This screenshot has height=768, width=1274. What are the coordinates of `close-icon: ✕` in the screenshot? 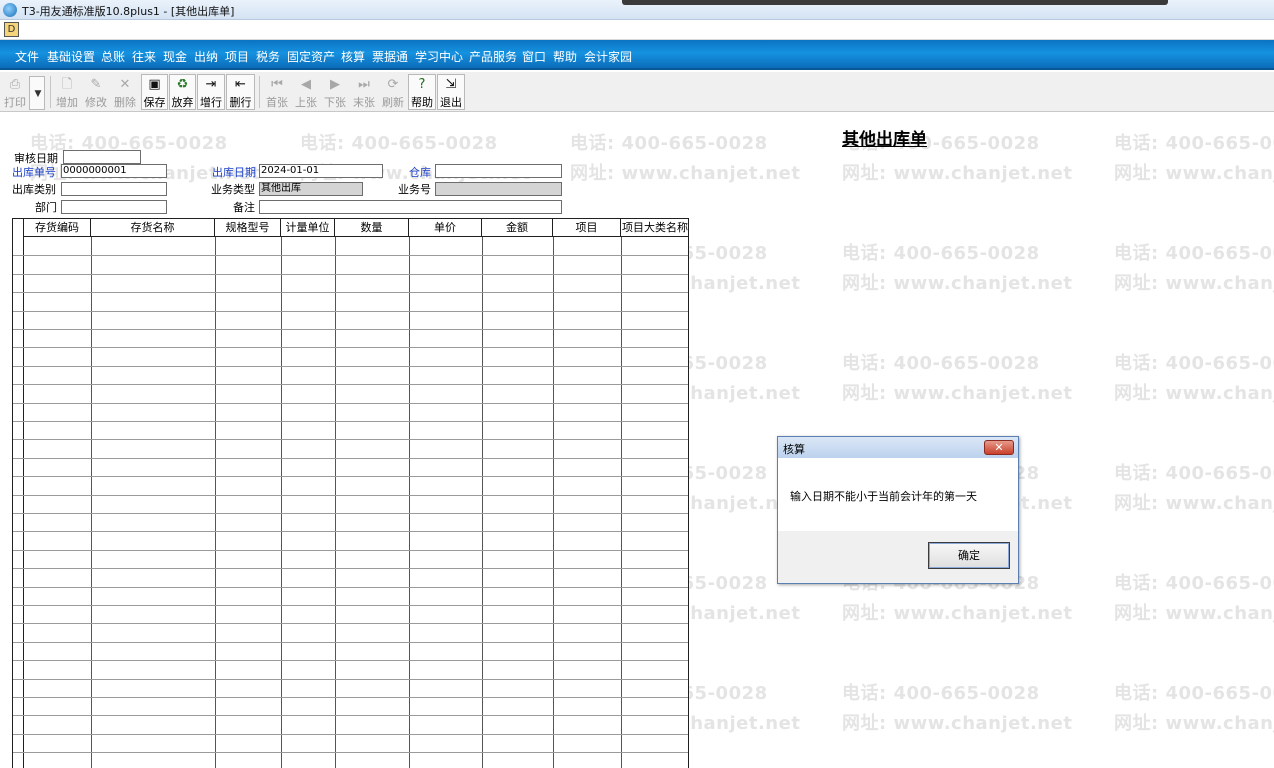 It's located at (999, 447).